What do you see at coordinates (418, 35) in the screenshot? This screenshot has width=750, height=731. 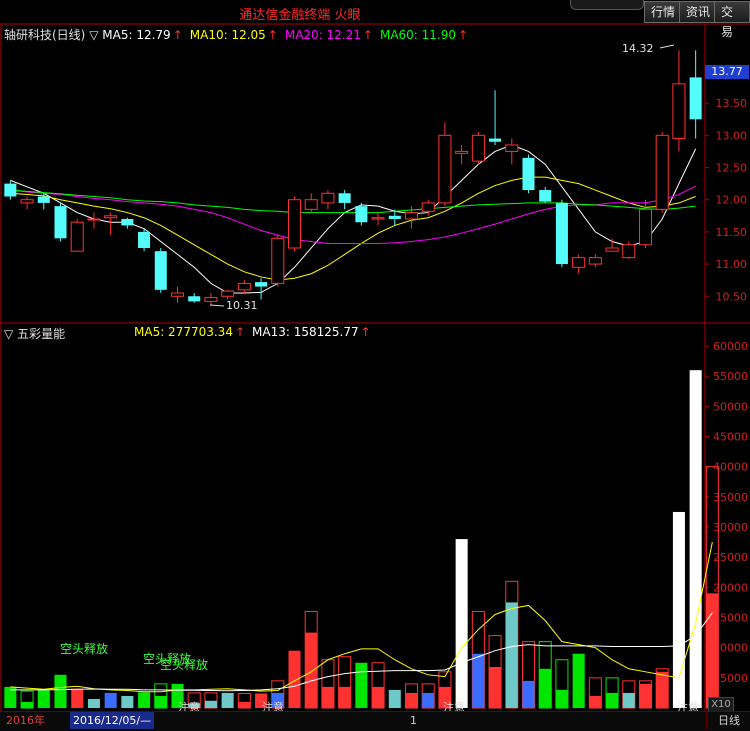 I see `ma-indicator: MA60: 11.90` at bounding box center [418, 35].